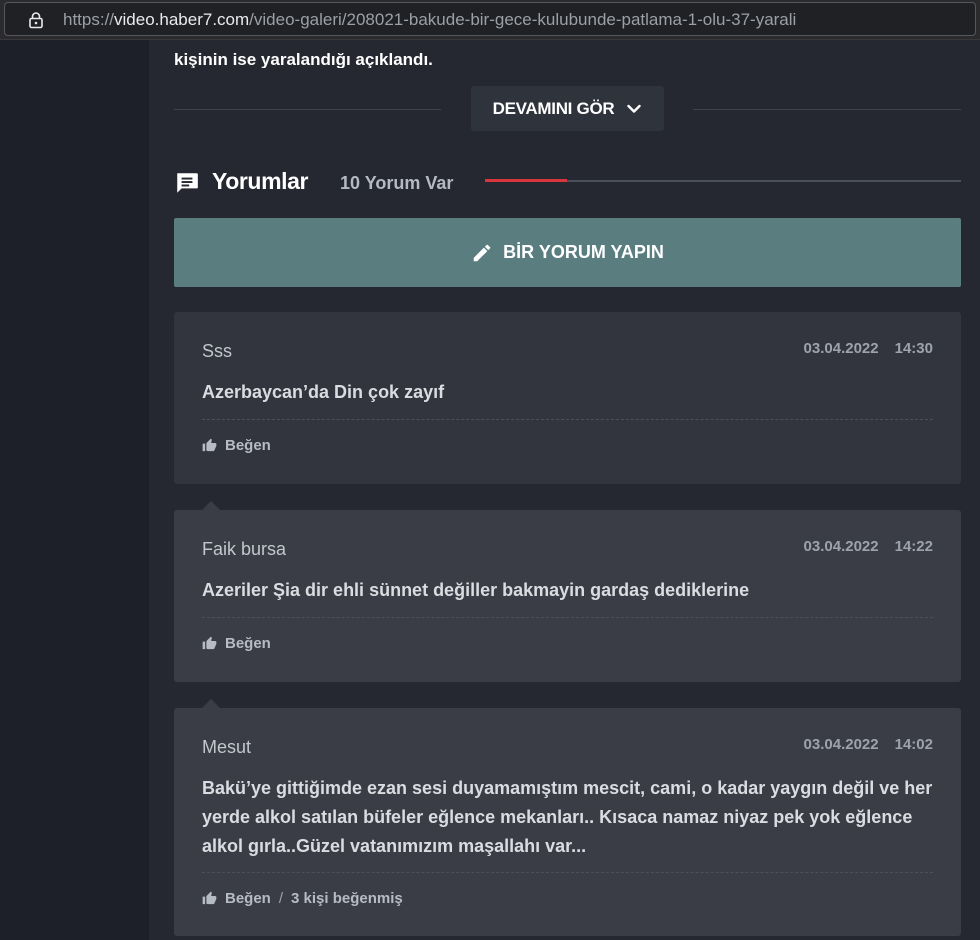 The height and width of the screenshot is (940, 980). What do you see at coordinates (347, 898) in the screenshot?
I see `like-count: 3 kişi beğenmiş` at bounding box center [347, 898].